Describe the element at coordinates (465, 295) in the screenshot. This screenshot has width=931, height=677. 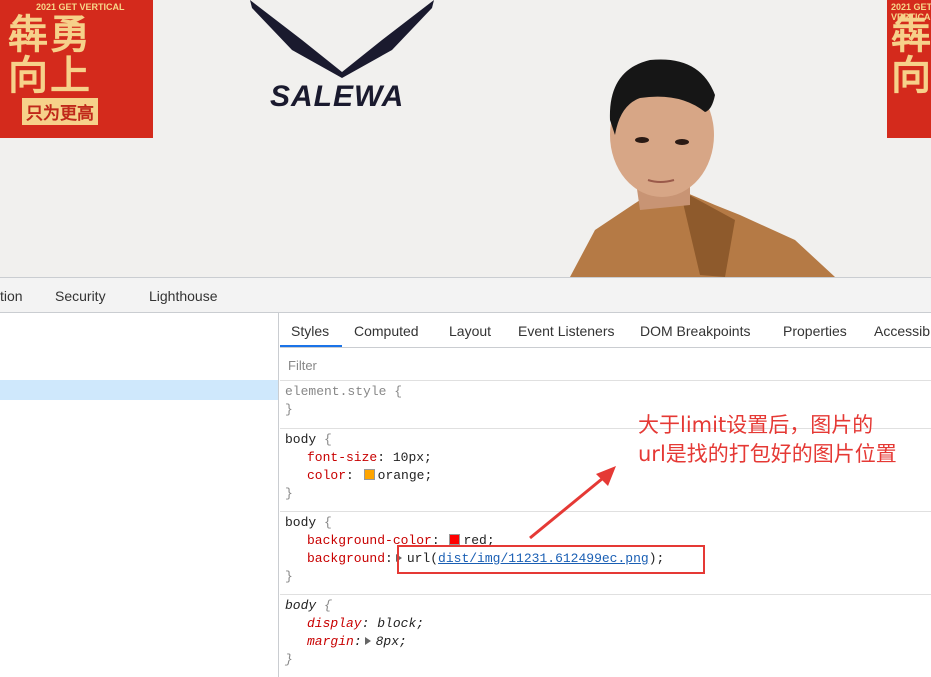
I see `devtools-main-tabs: tion Security Lighthouse` at that location.